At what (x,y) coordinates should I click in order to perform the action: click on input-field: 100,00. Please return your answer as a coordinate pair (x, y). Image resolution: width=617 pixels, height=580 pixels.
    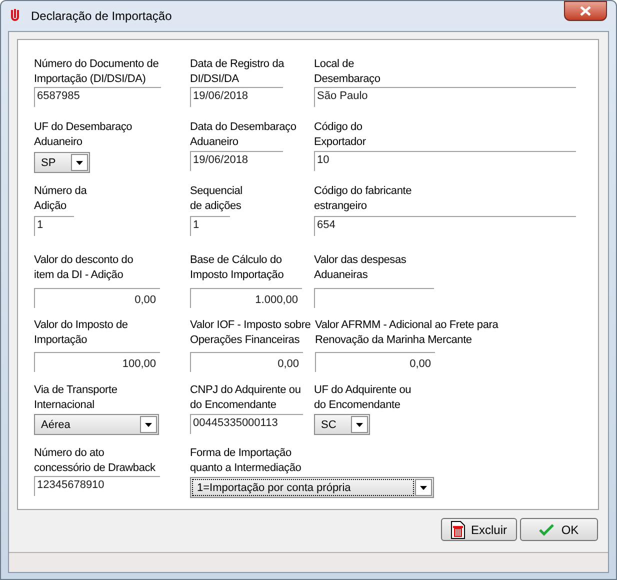
    Looking at the image, I should click on (97, 362).